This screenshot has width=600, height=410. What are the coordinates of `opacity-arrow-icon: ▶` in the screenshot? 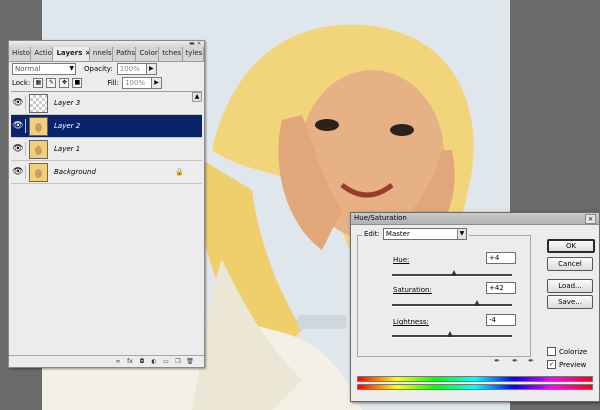 It's located at (151, 69).